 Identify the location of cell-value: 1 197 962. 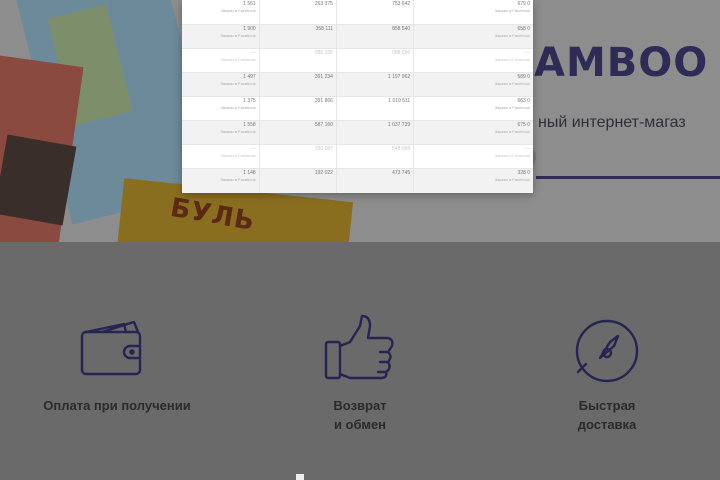
(399, 76).